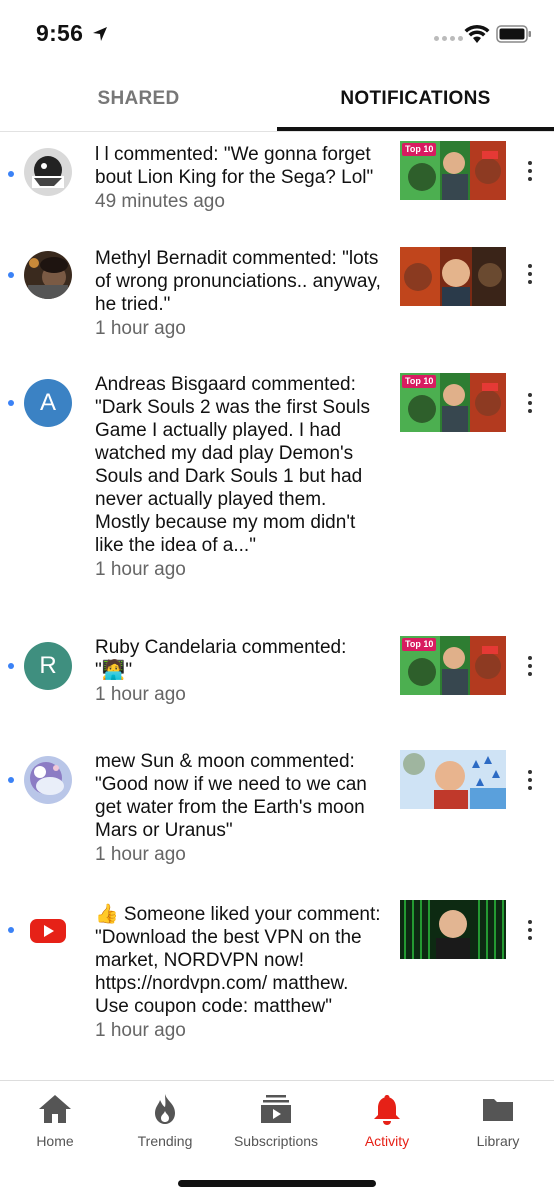 The image size is (554, 1200). What do you see at coordinates (48, 930) in the screenshot?
I see `youtube-logo-icon` at bounding box center [48, 930].